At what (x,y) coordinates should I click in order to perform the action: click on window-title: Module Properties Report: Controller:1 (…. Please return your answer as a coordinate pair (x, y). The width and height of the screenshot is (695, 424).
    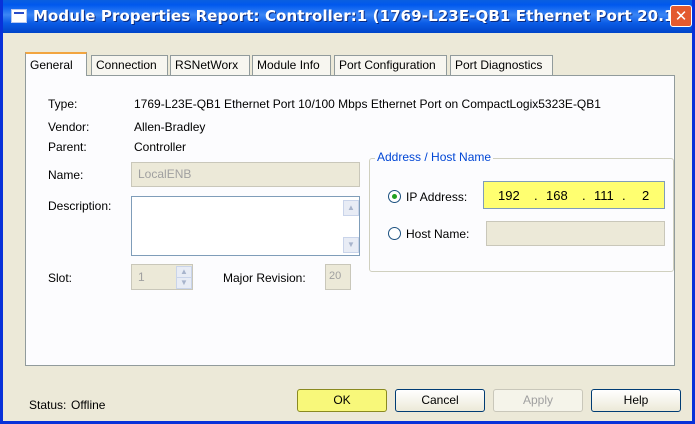
    Looking at the image, I should click on (363, 16).